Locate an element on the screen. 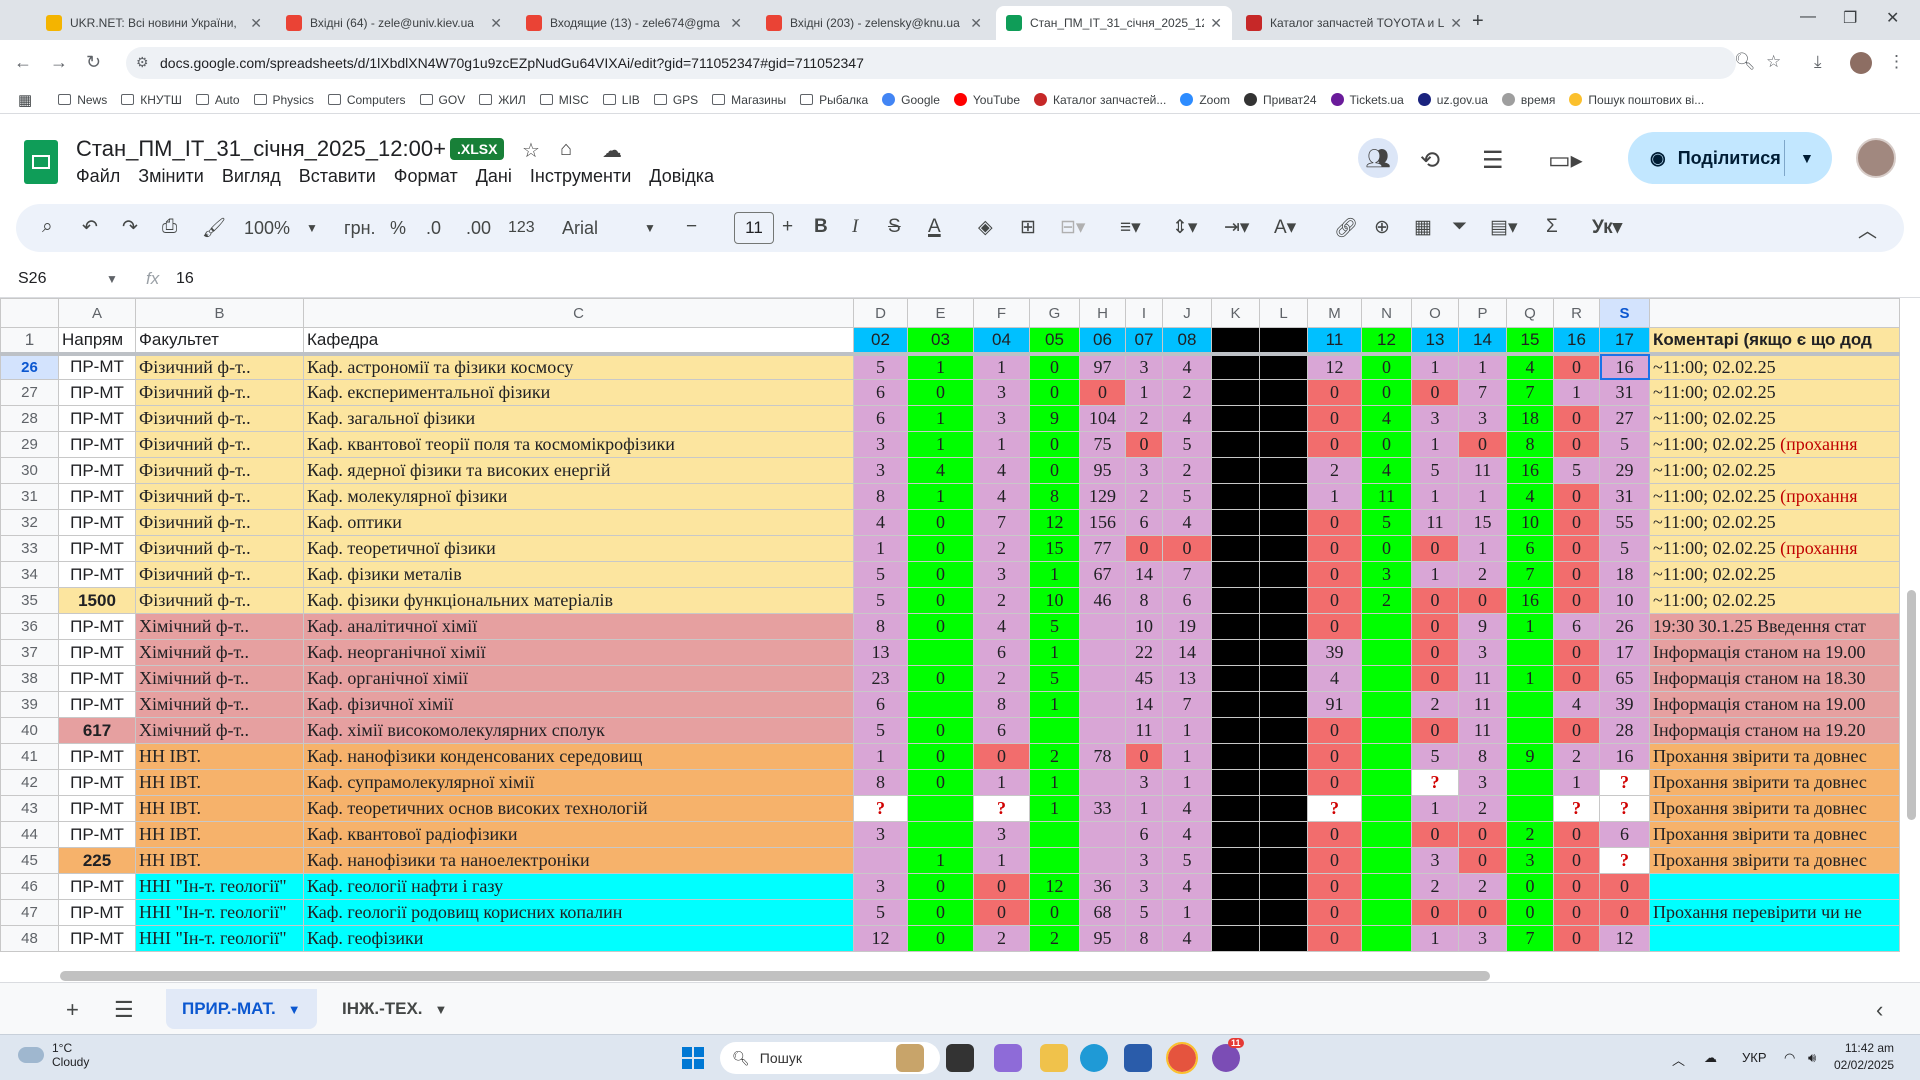 The image size is (1920, 1080). meet-icon: ▭▸ is located at coordinates (1565, 160).